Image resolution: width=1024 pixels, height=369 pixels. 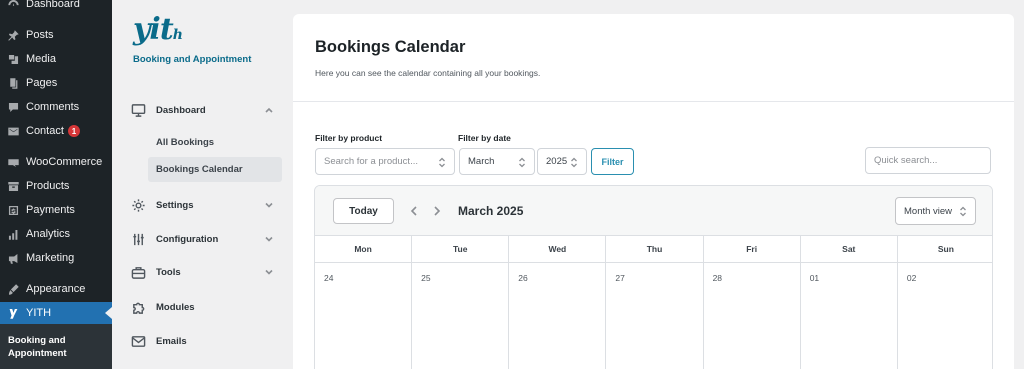 What do you see at coordinates (108, 313) in the screenshot?
I see `active-menu-arrow` at bounding box center [108, 313].